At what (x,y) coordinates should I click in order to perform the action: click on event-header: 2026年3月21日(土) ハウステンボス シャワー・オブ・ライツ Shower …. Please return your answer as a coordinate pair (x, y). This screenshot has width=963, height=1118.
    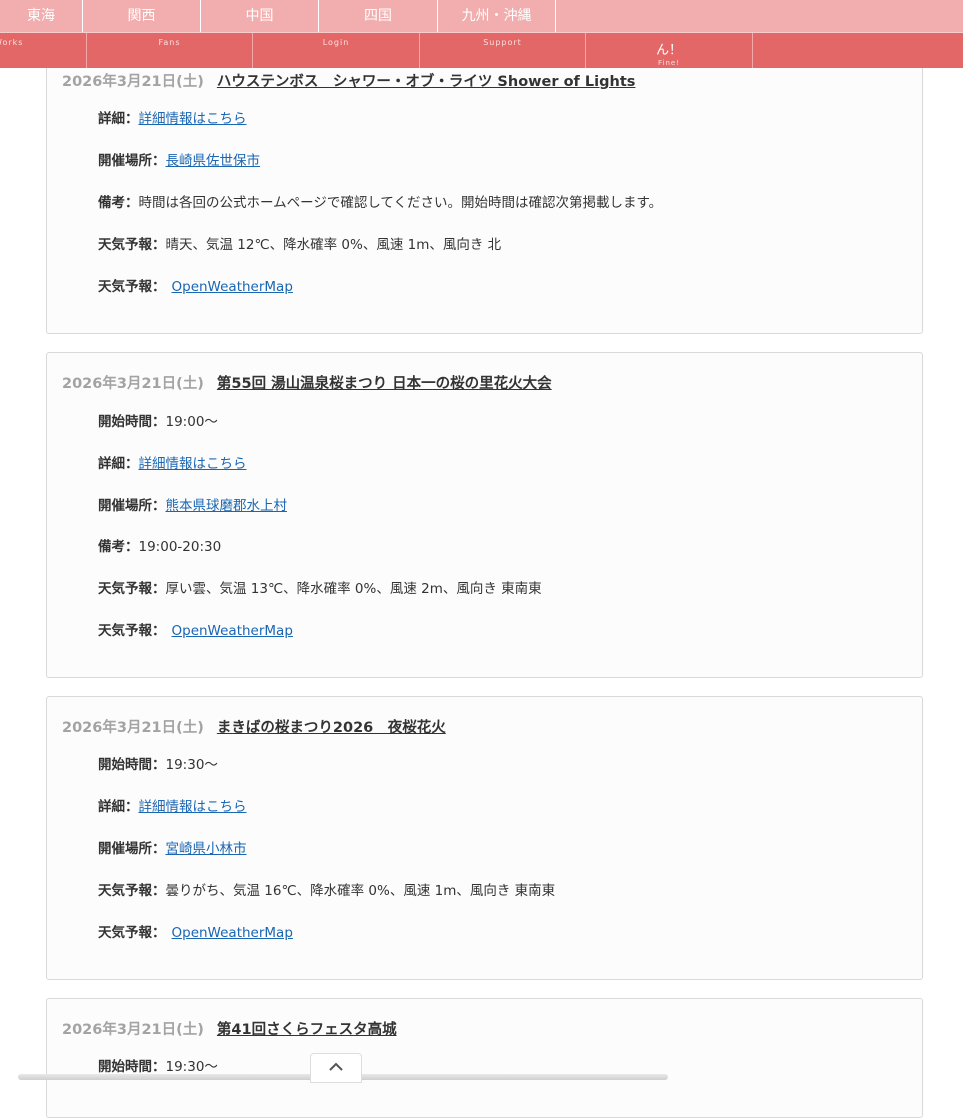
    Looking at the image, I should click on (348, 80).